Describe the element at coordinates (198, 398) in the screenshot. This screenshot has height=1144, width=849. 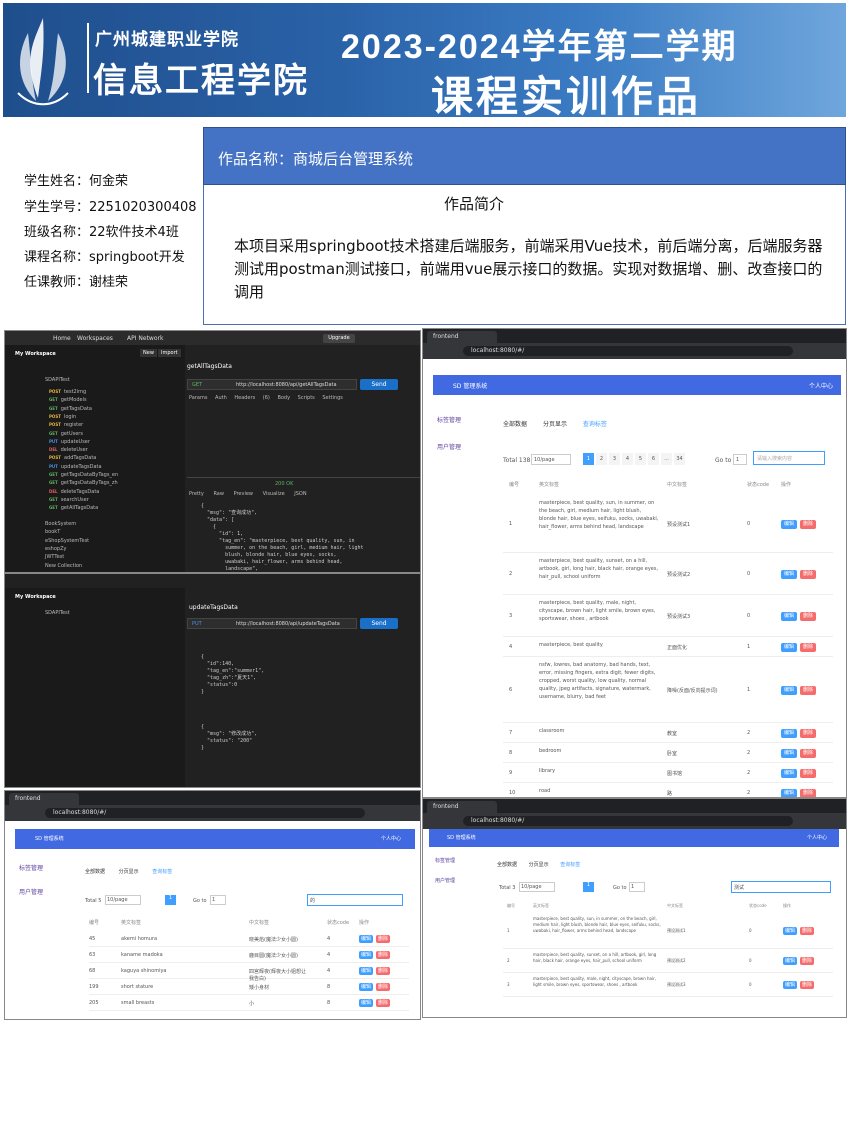
I see `tab-params: Params` at that location.